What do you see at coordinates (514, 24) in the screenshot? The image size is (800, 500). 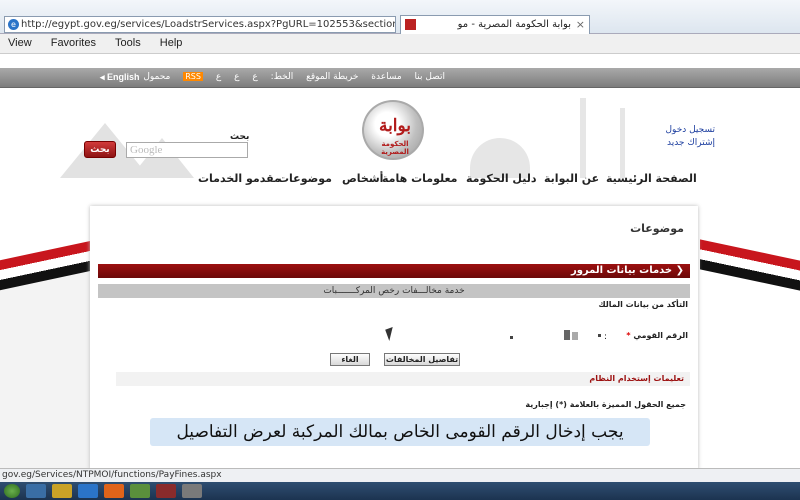 I see `tab-title: بوابة الحكومة المصرية - مو` at bounding box center [514, 24].